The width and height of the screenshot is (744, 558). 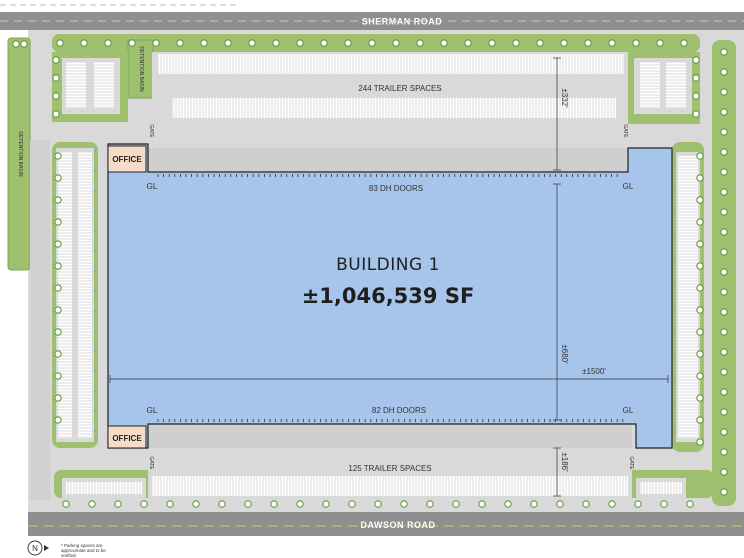 What do you see at coordinates (151, 131) in the screenshot?
I see `gate-label-nw: GATE` at bounding box center [151, 131].